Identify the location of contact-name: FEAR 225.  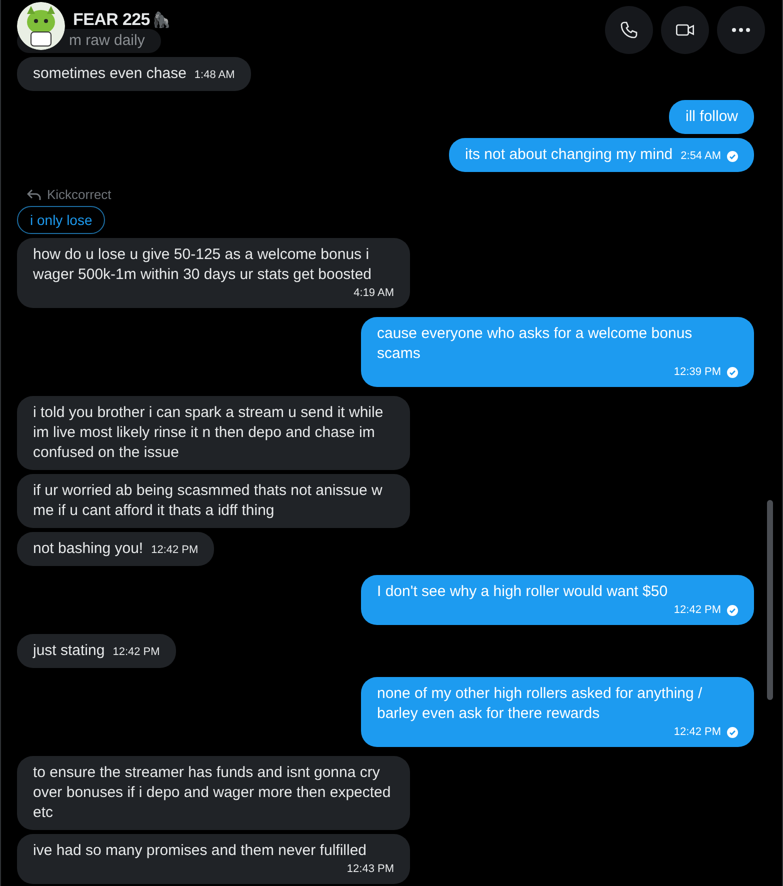
(111, 20).